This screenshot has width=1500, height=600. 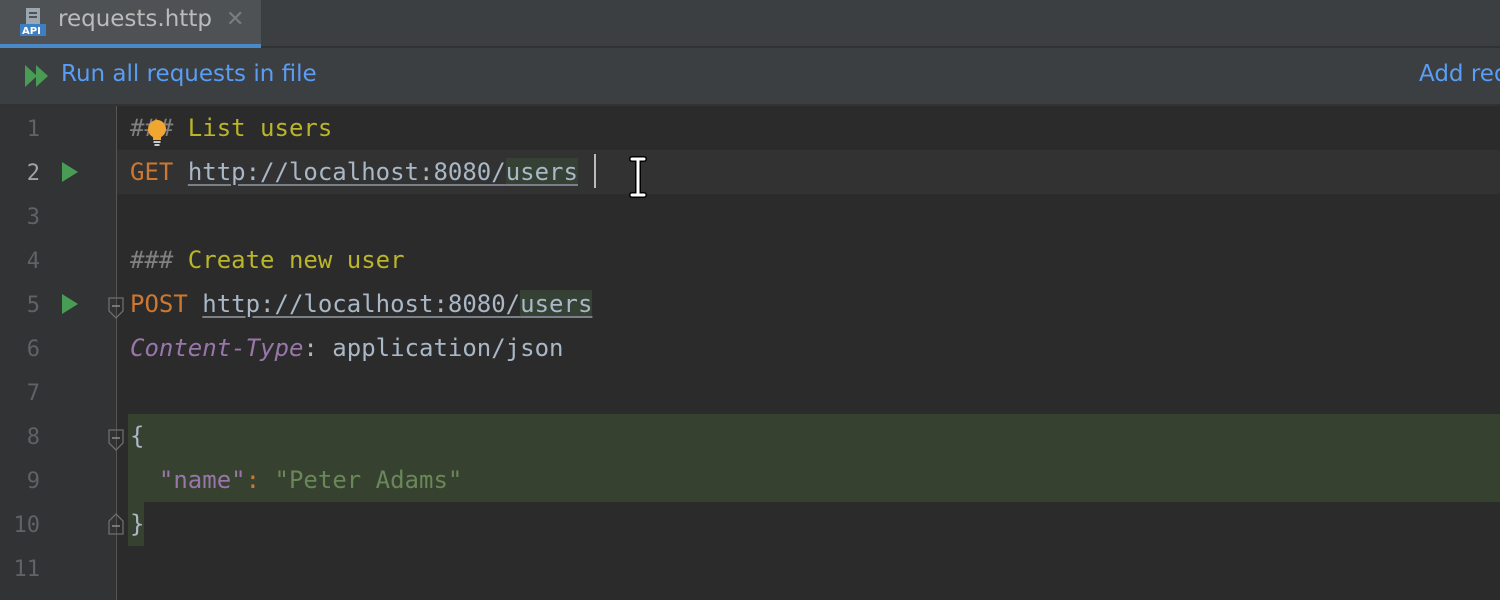 What do you see at coordinates (33, 217) in the screenshot?
I see `line-number: 3` at bounding box center [33, 217].